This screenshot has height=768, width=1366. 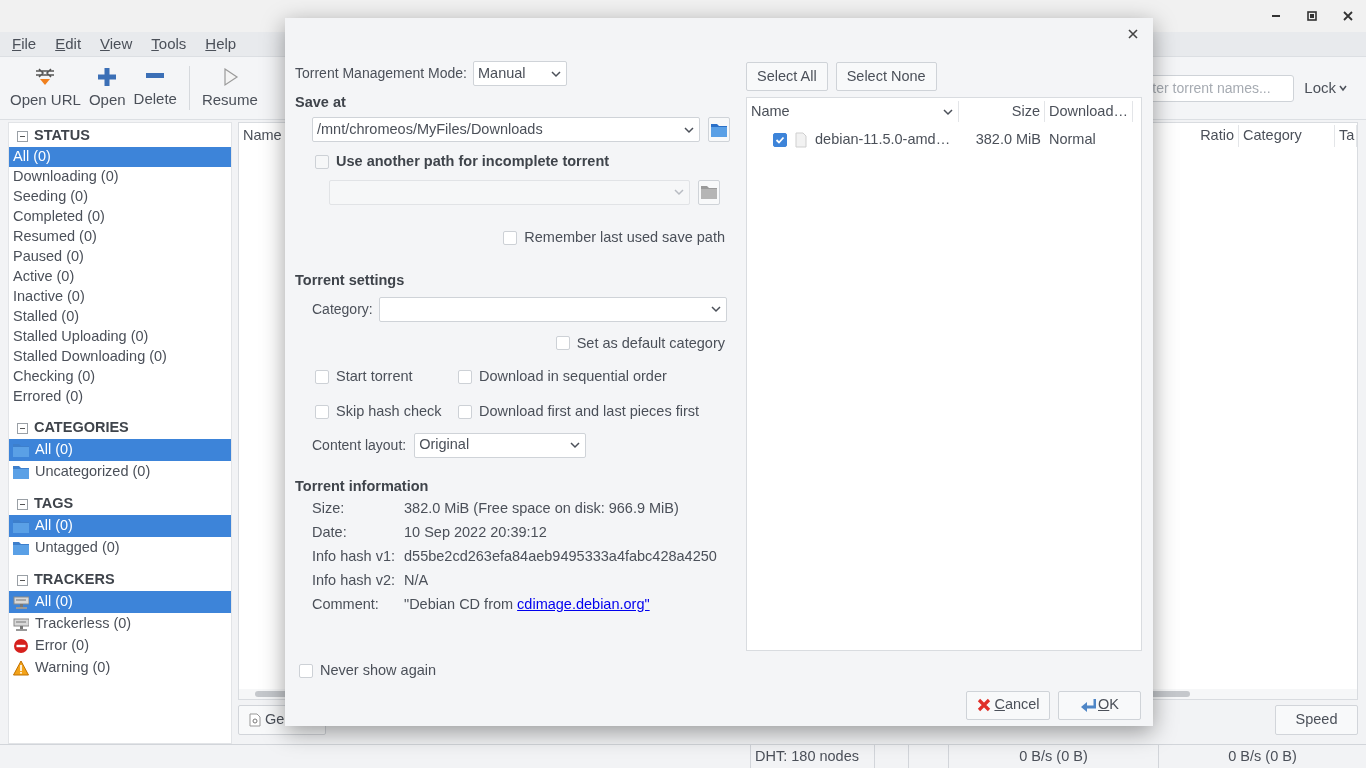 I want to click on column-header: Category, so click(x=1287, y=136).